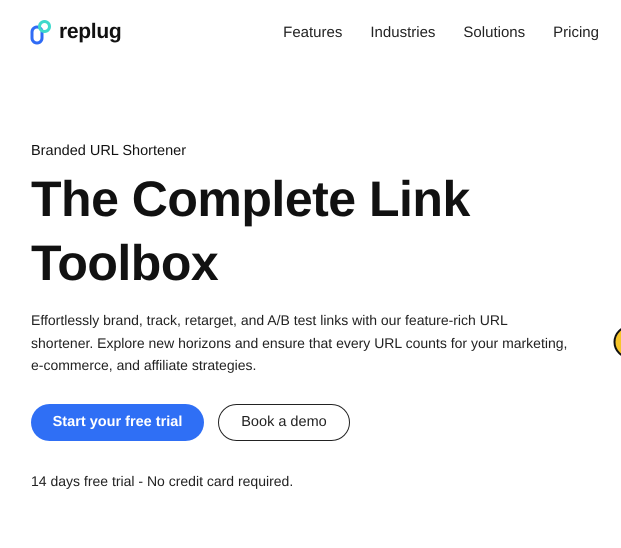  I want to click on logo-icon, so click(41, 32).